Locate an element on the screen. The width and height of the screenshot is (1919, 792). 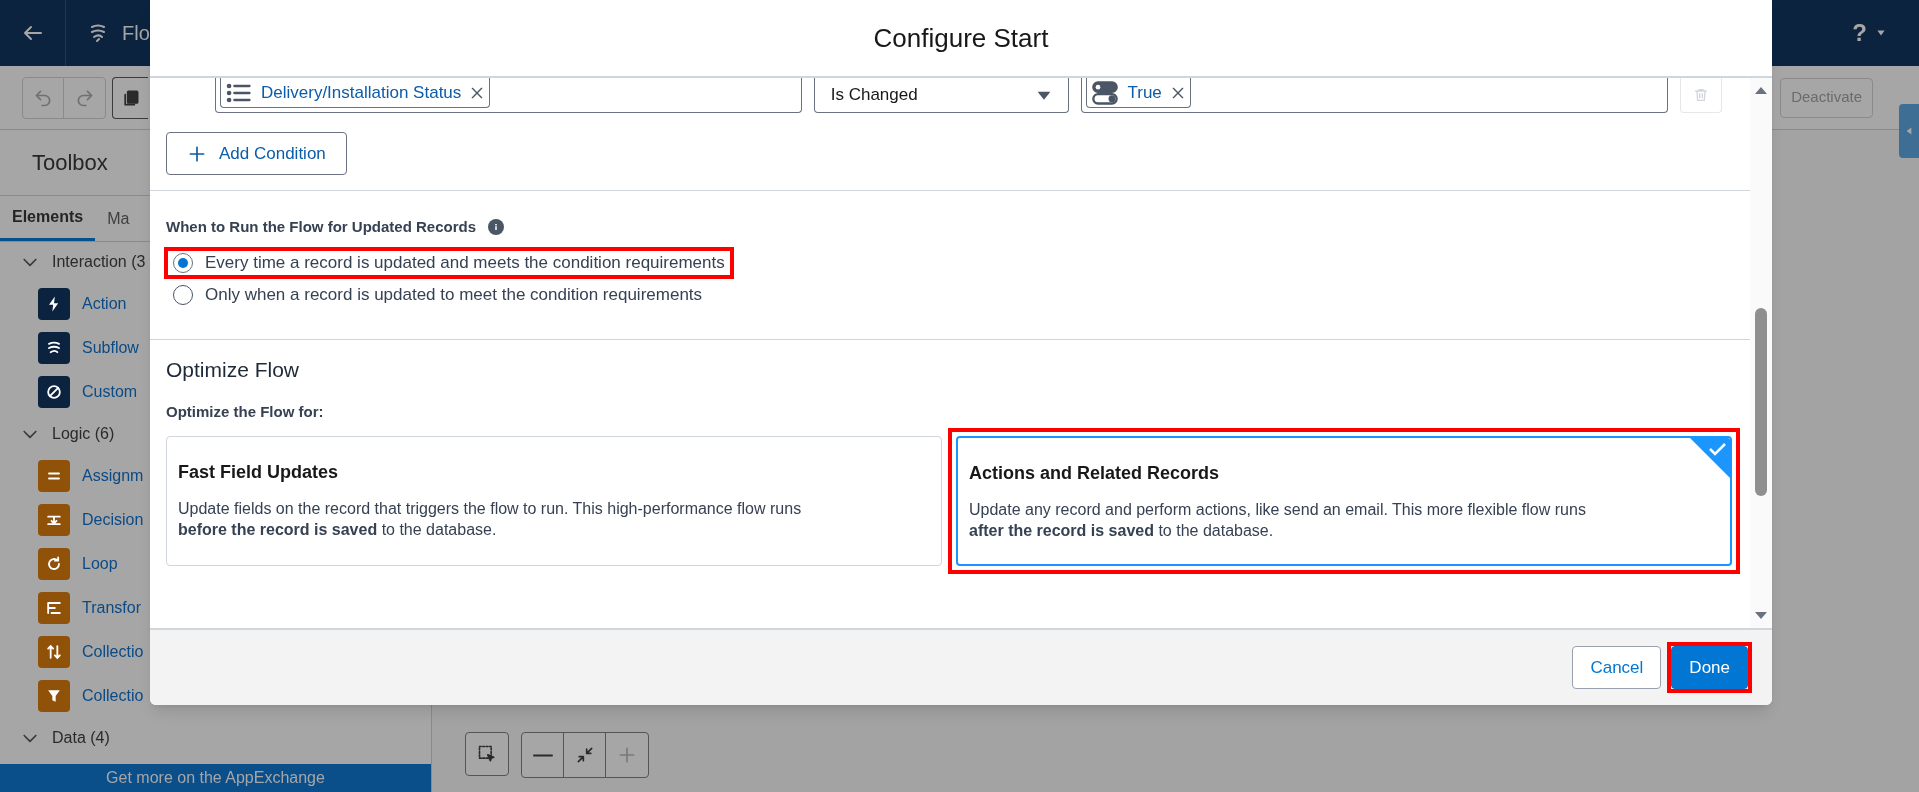
info-icon is located at coordinates (496, 227).